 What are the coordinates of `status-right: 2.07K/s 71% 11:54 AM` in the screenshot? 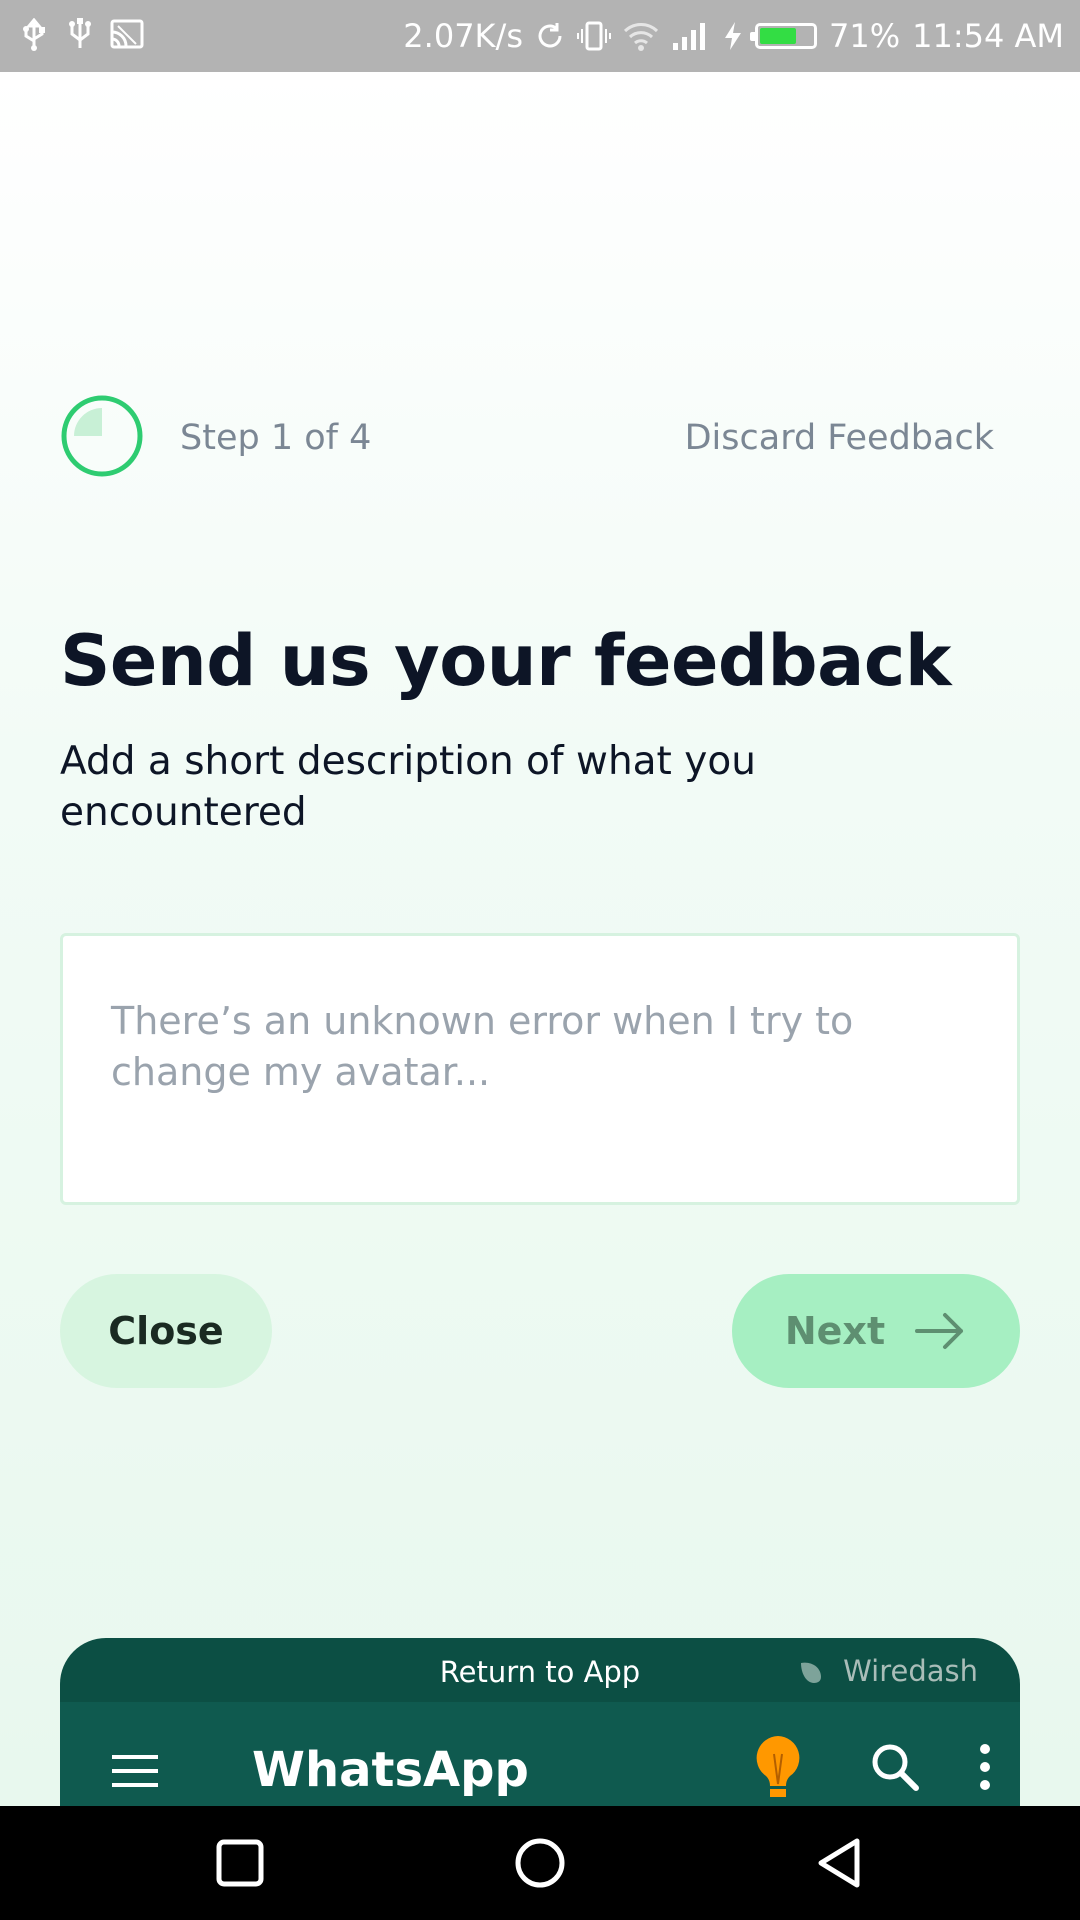 It's located at (733, 36).